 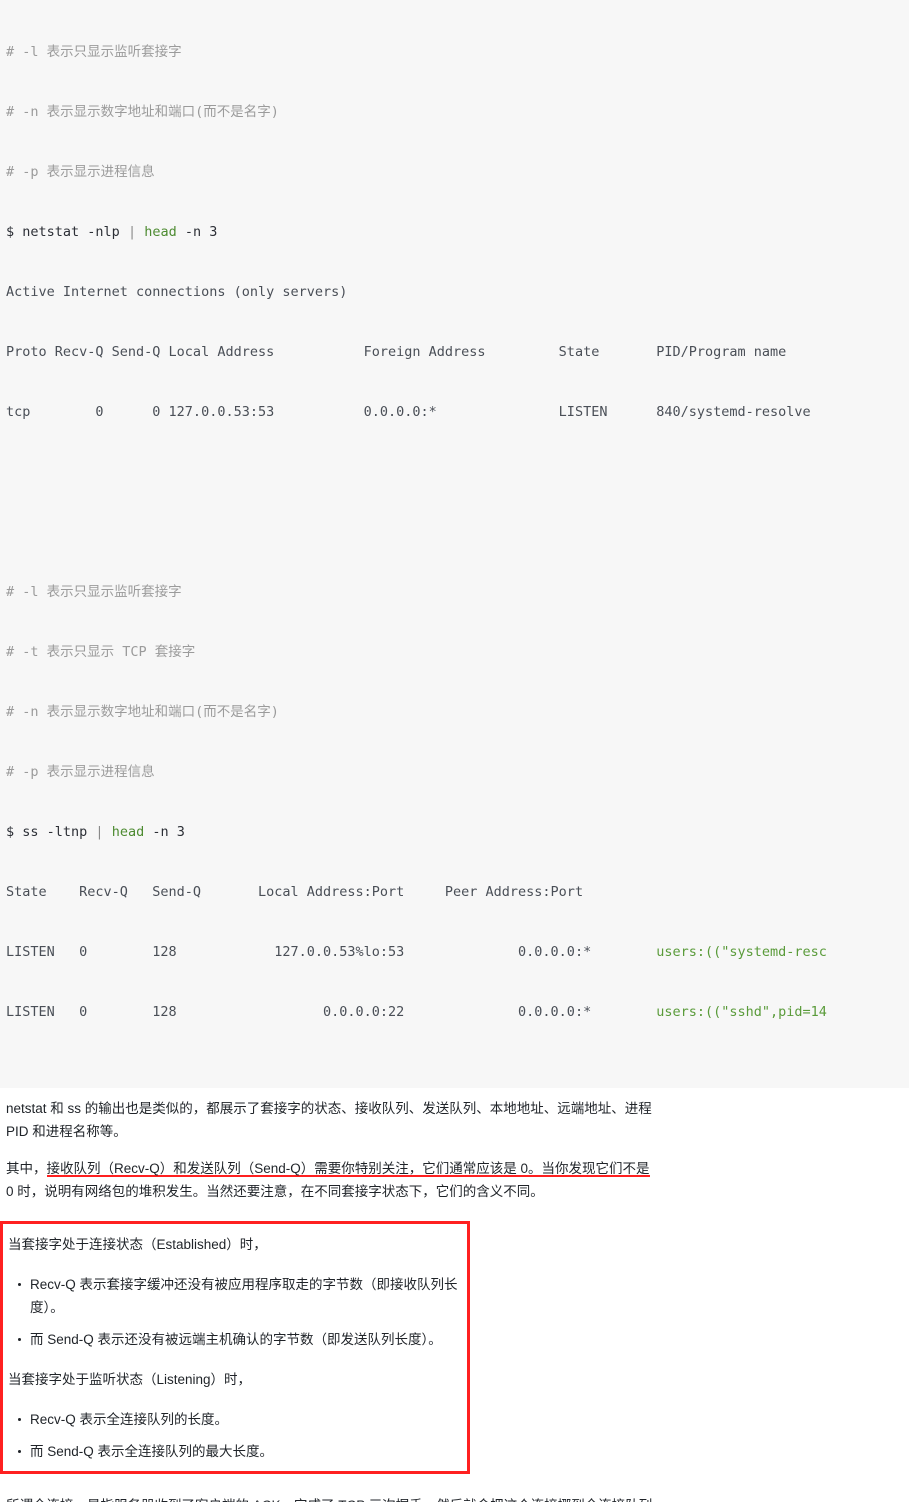 What do you see at coordinates (242, 1451) in the screenshot?
I see `list-item: 而 Send-Q 表示全连接队列的最大长度。` at bounding box center [242, 1451].